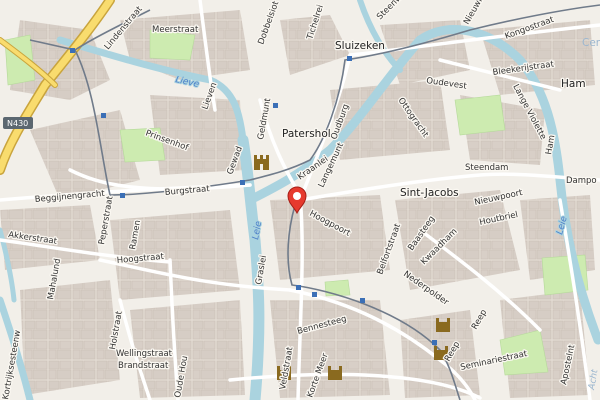  Describe the element at coordinates (261, 162) in the screenshot. I see `castle-icon` at that location.